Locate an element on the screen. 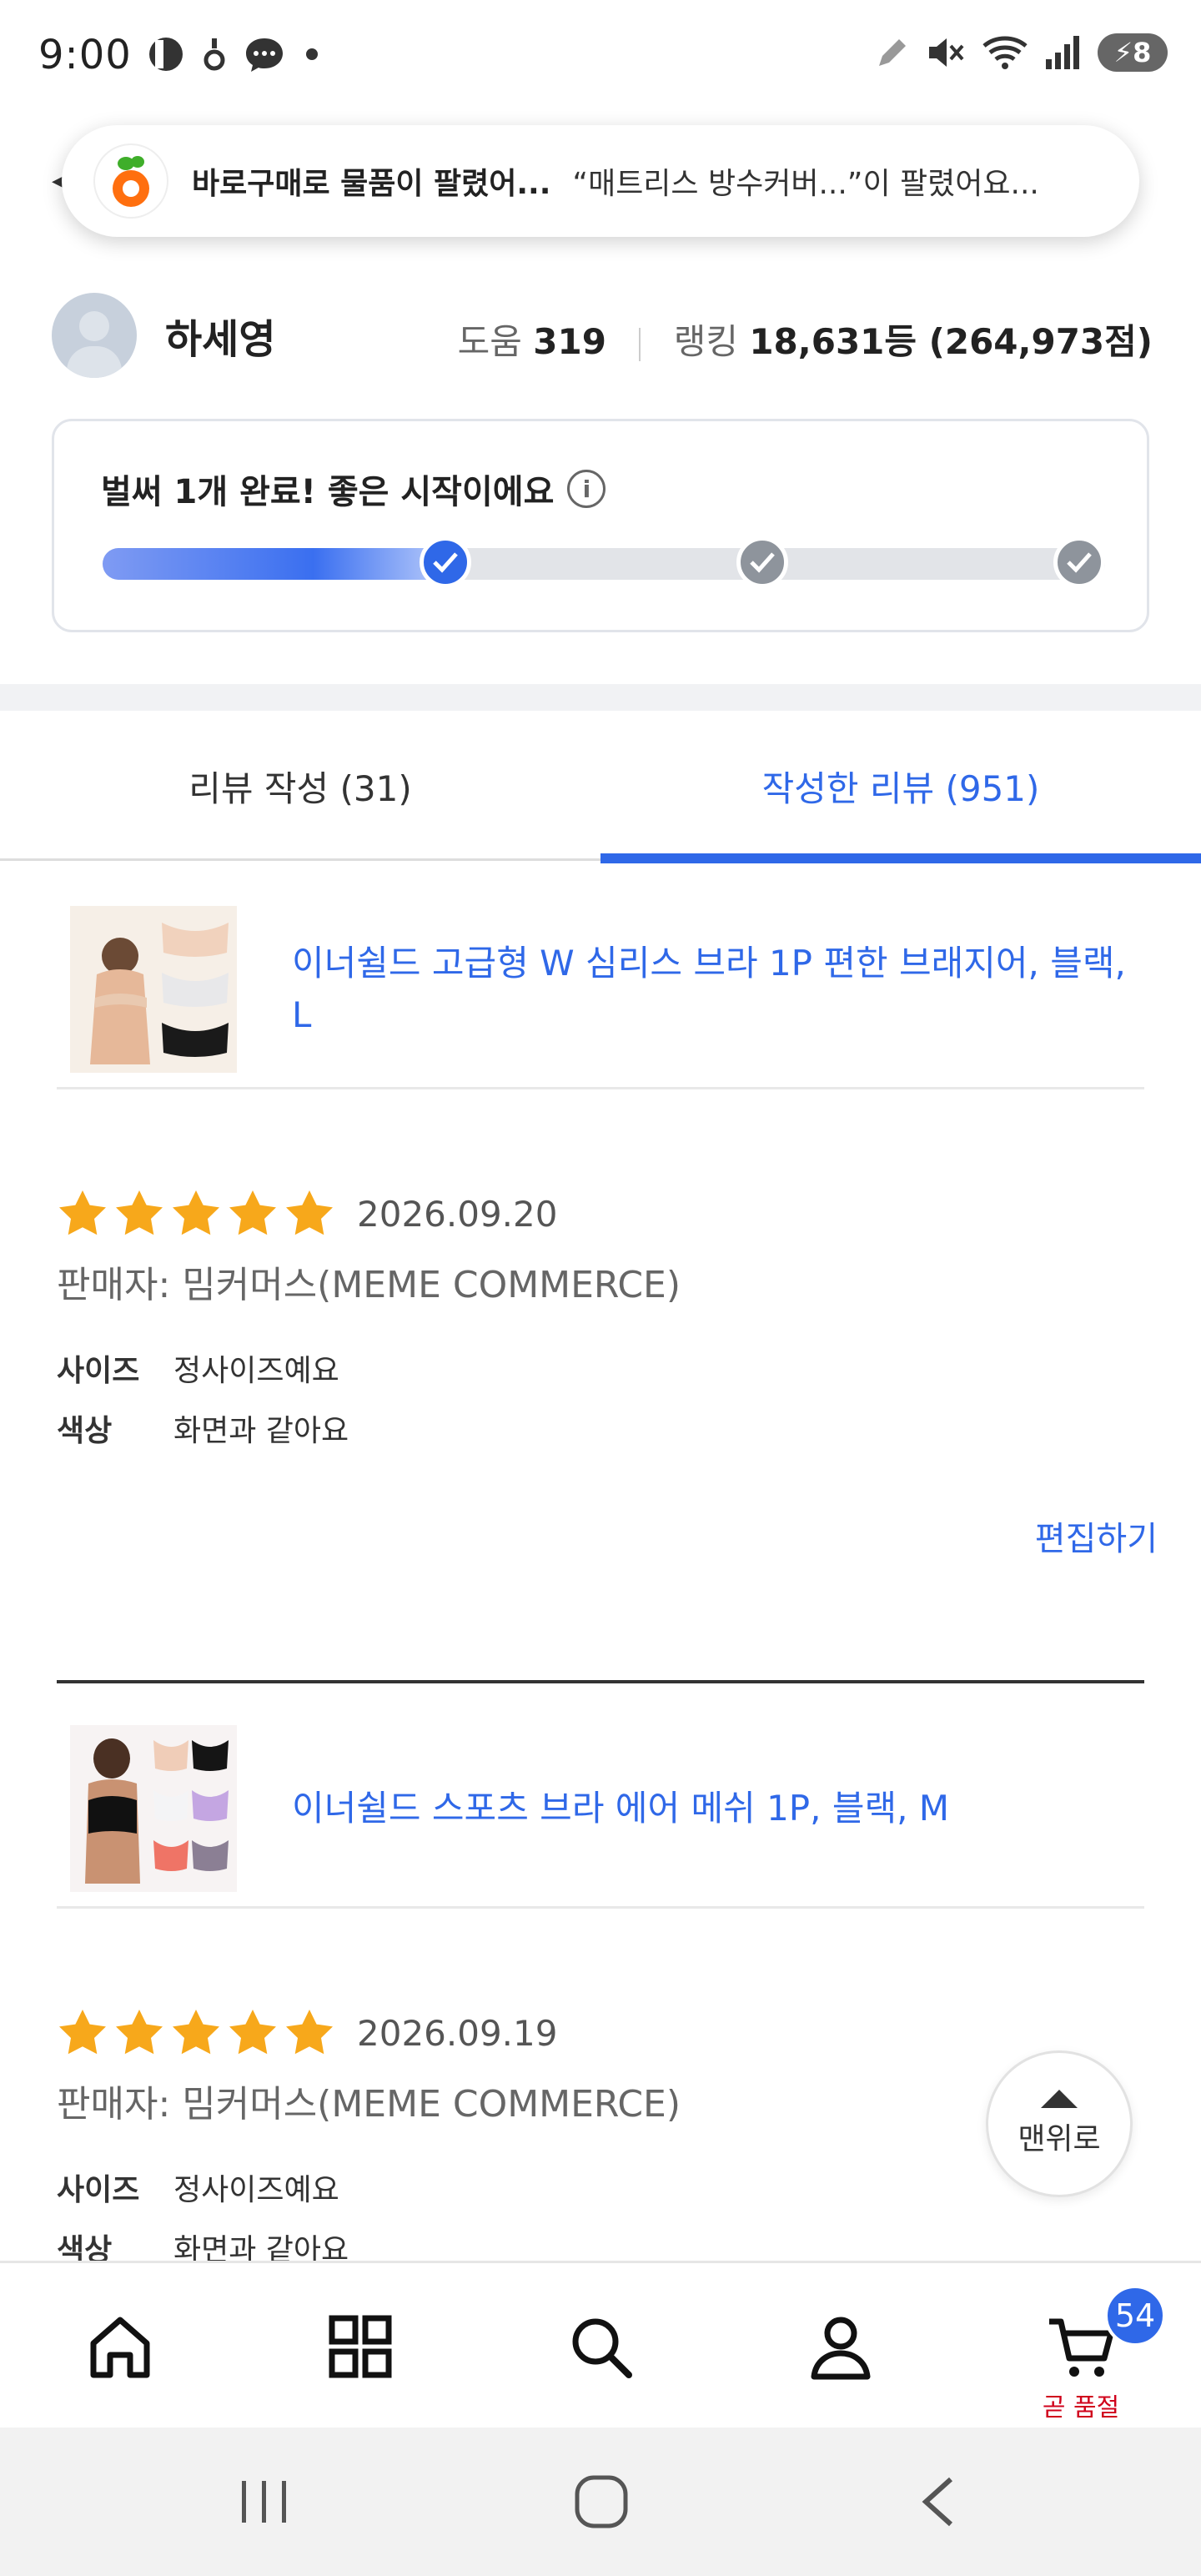  profile-header: 하세영 도움 319 랭킹 18,631등 (264,973점) is located at coordinates (603, 335).